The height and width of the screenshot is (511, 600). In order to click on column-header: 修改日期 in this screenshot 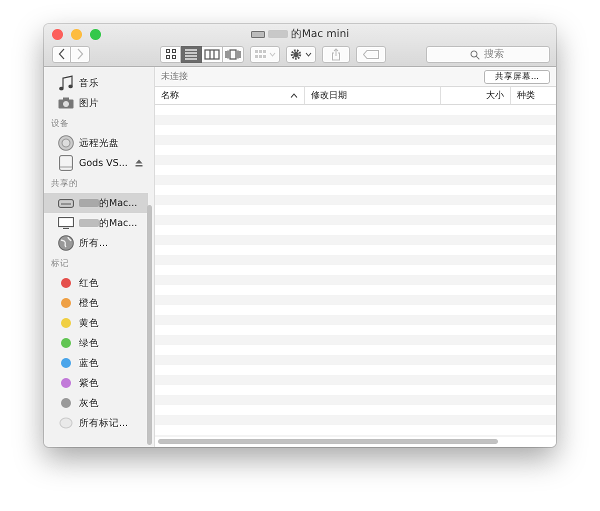, I will do `click(373, 95)`.